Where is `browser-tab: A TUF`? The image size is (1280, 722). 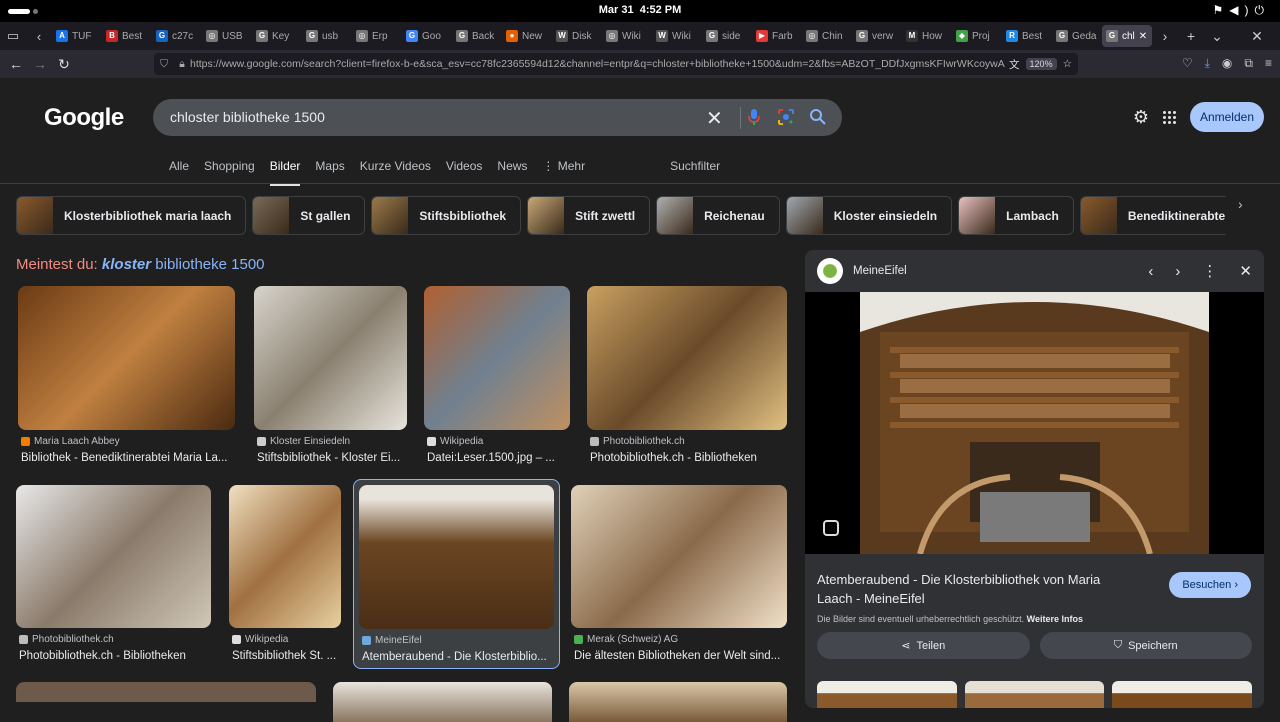
browser-tab: A TUF is located at coordinates (77, 36).